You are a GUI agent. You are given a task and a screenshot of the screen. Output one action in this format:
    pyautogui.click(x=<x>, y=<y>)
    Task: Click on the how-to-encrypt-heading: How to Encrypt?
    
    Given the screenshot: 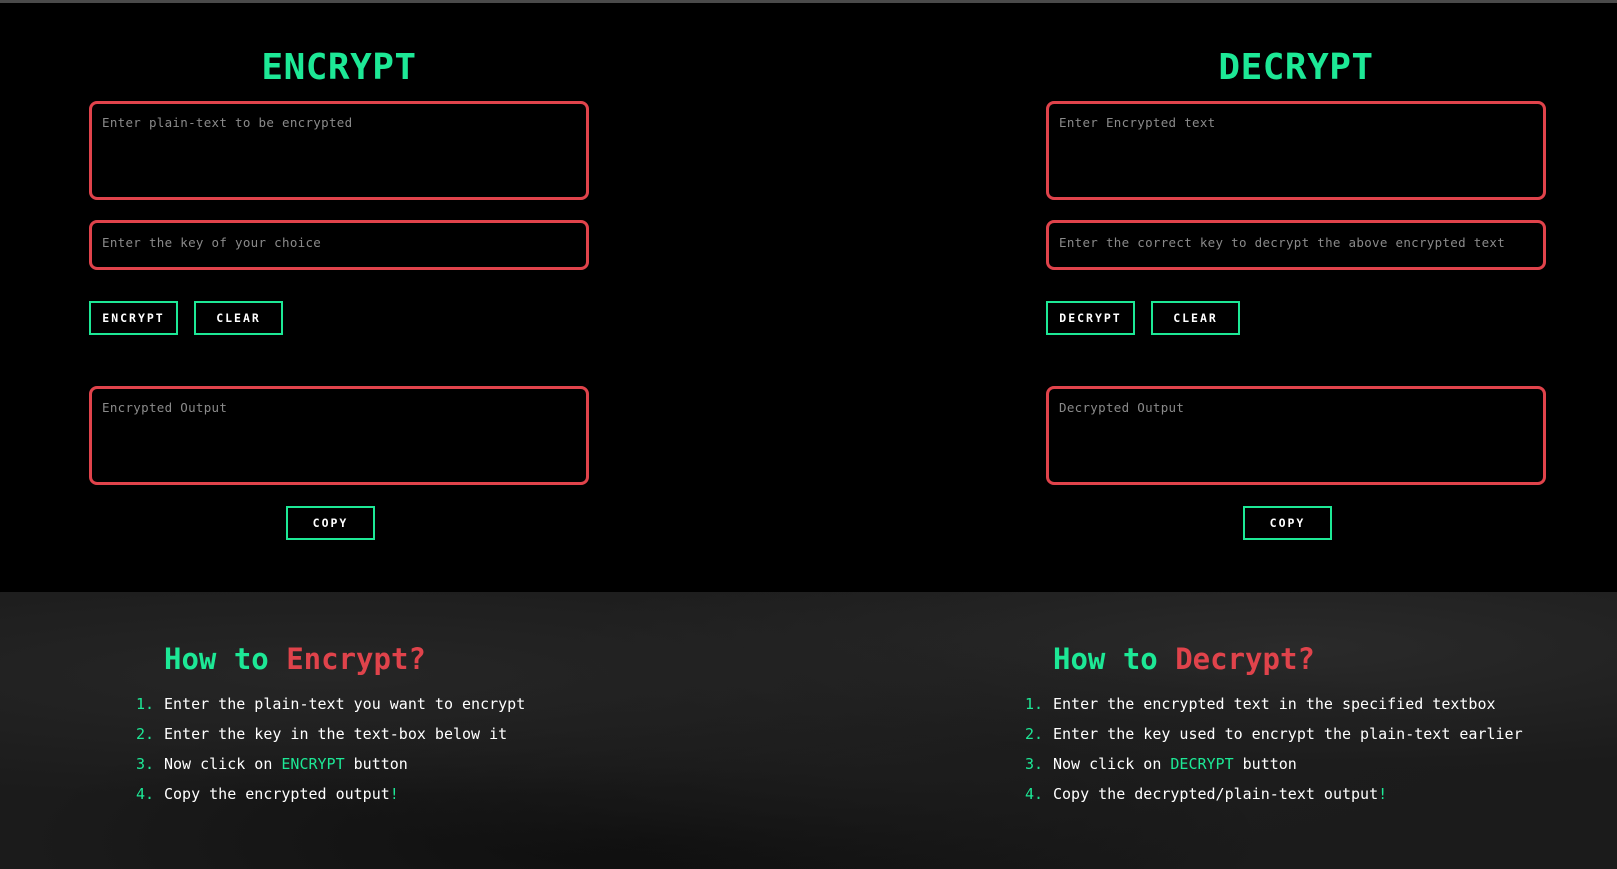 What is the action you would take?
    pyautogui.click(x=295, y=659)
    